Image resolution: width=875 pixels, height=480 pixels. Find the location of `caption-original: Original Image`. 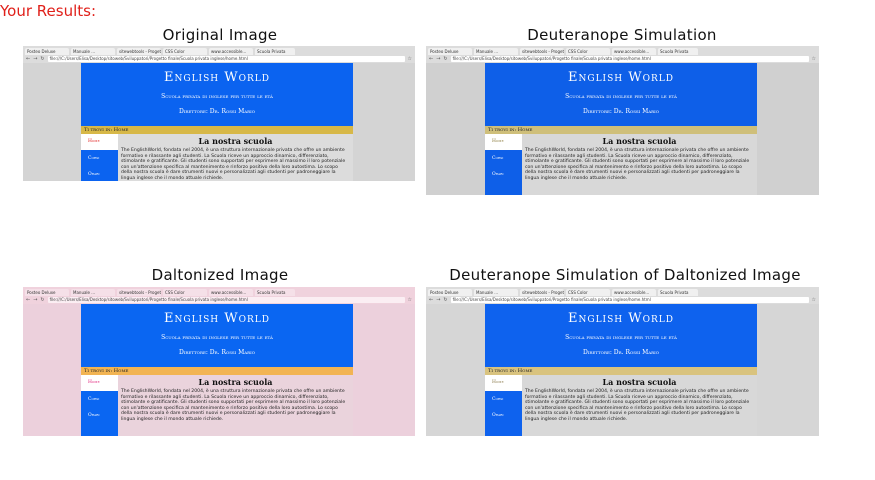

caption-original: Original Image is located at coordinates (220, 35).